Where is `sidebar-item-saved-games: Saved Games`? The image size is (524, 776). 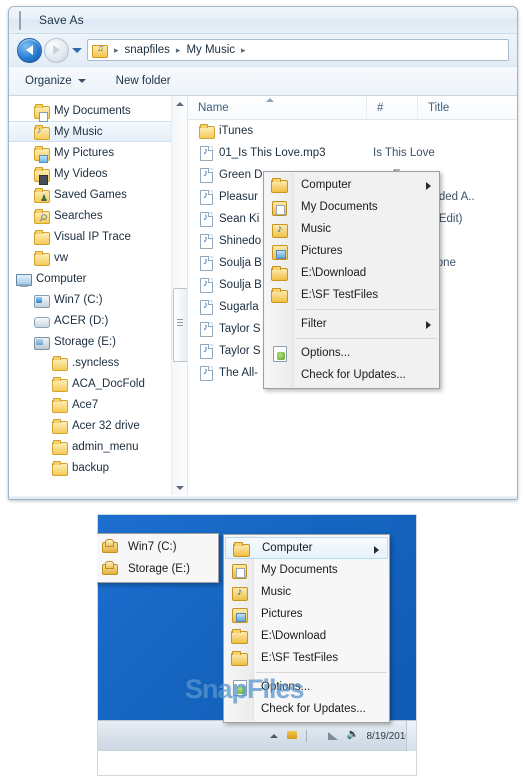
sidebar-item-saved-games: Saved Games is located at coordinates (98, 194).